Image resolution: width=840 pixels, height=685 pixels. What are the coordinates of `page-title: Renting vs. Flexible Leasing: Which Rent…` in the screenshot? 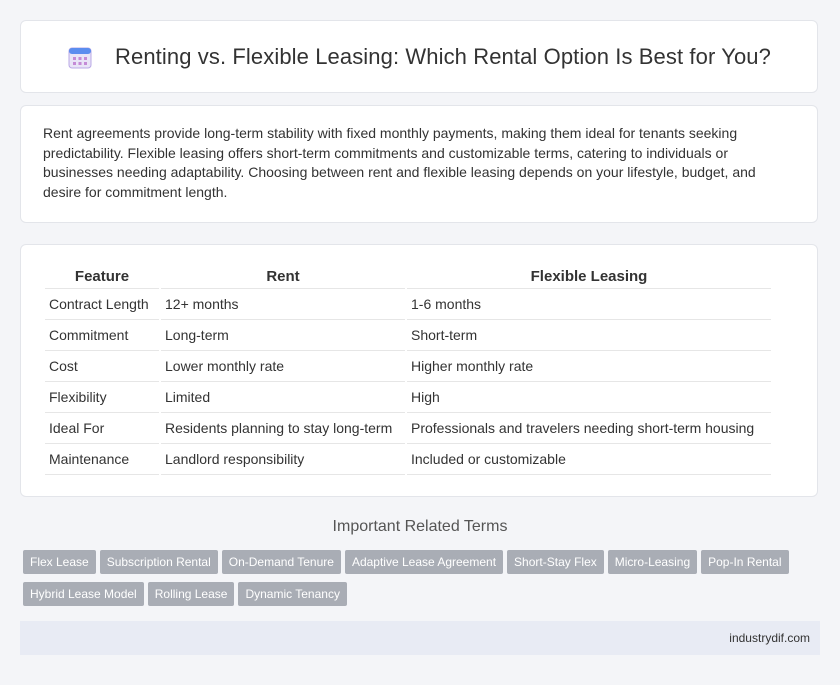 It's located at (443, 56).